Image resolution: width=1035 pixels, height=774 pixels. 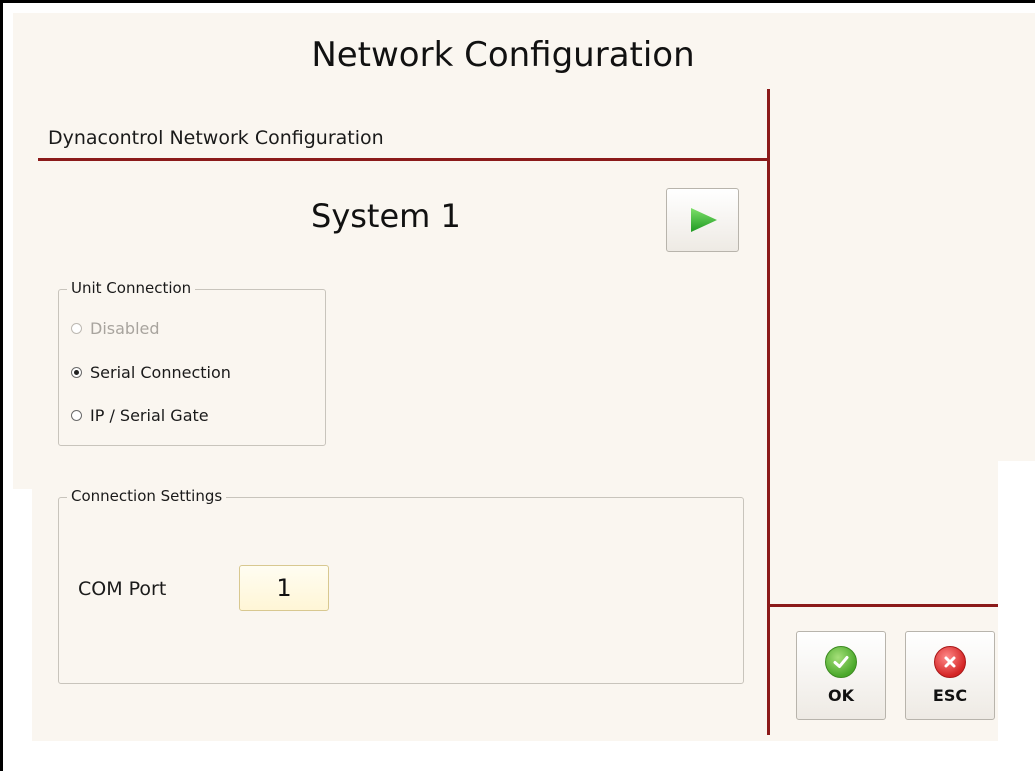 What do you see at coordinates (76, 372) in the screenshot?
I see `radio-button-selected` at bounding box center [76, 372].